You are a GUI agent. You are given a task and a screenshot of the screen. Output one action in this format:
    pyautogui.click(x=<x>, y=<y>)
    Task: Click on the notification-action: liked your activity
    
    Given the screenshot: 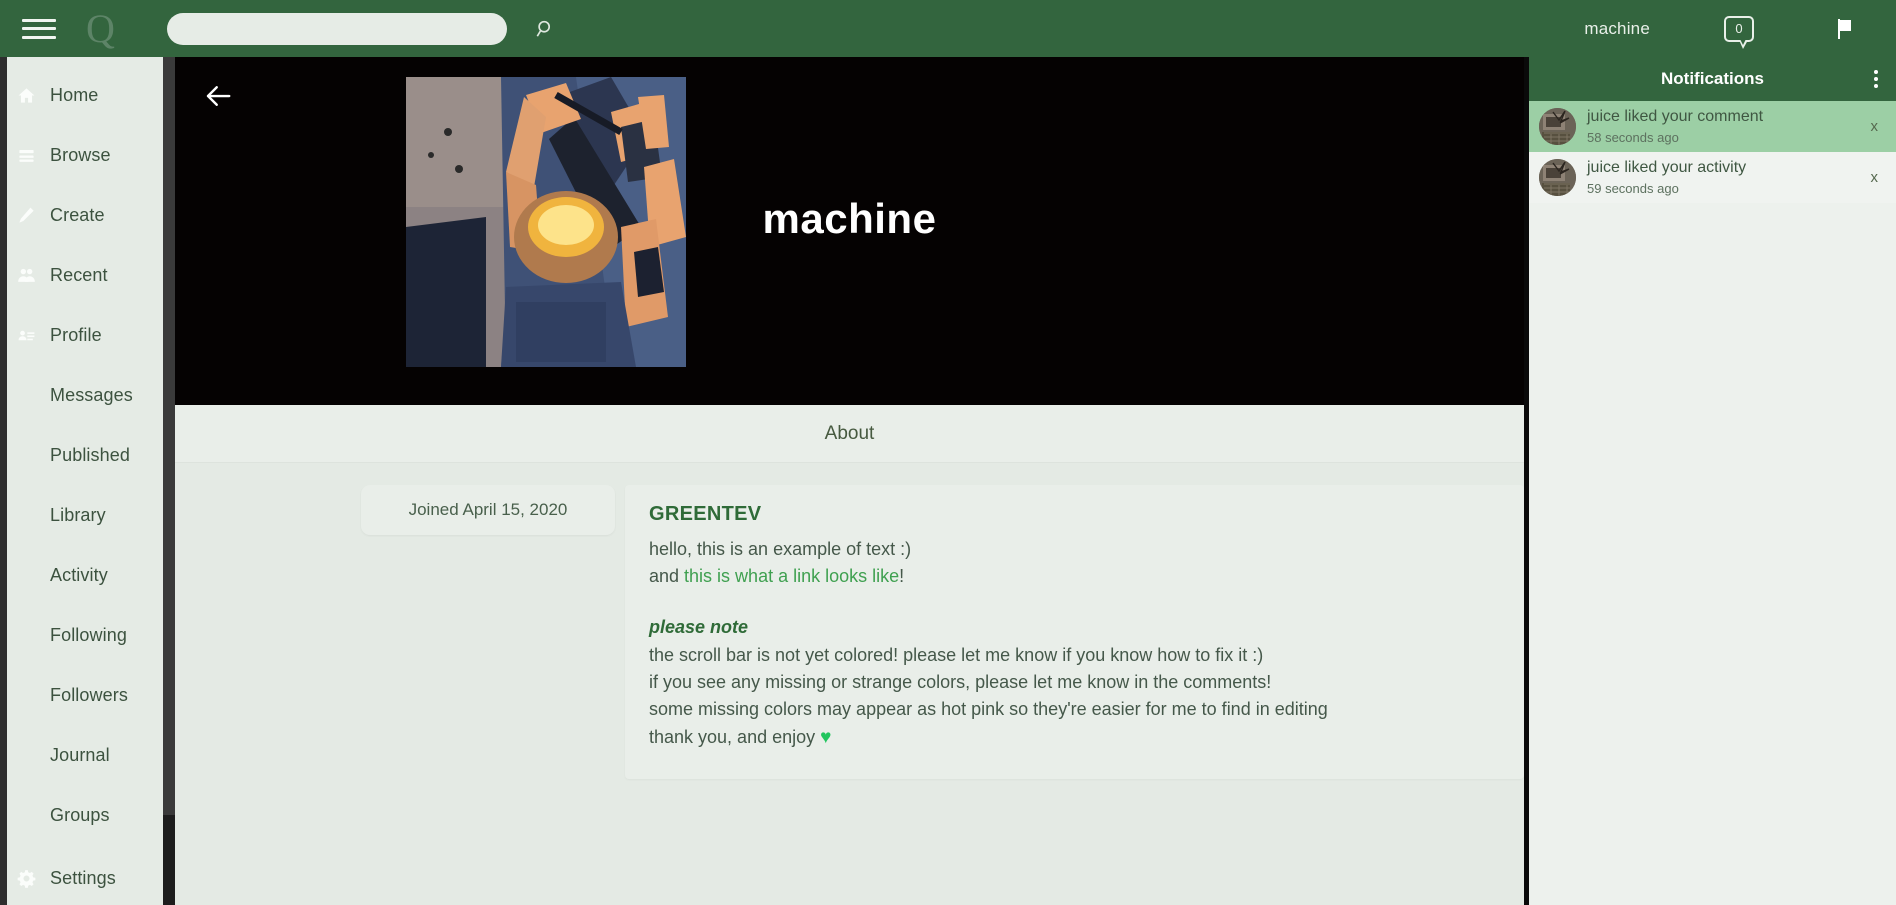 What is the action you would take?
    pyautogui.click(x=1683, y=168)
    